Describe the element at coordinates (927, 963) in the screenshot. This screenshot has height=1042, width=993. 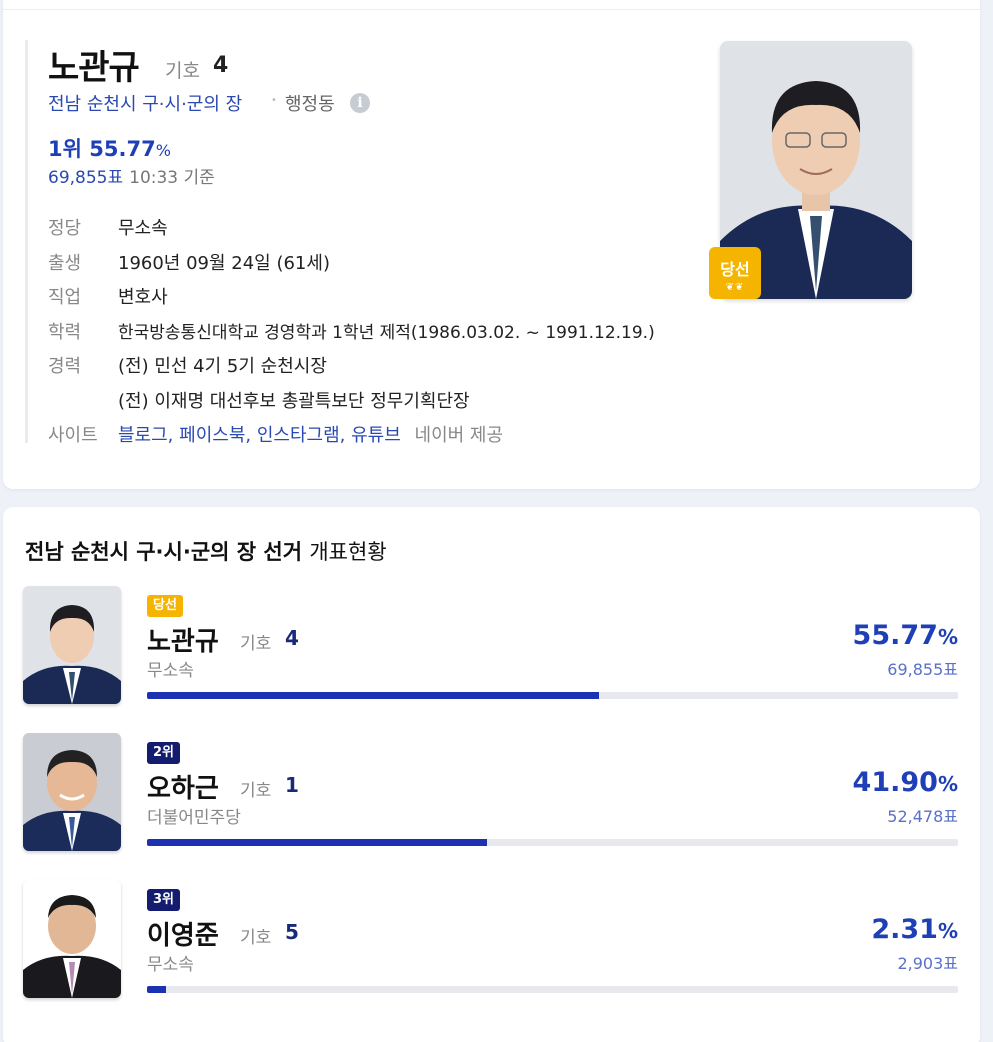
I see `vote-count: 2,903표` at that location.